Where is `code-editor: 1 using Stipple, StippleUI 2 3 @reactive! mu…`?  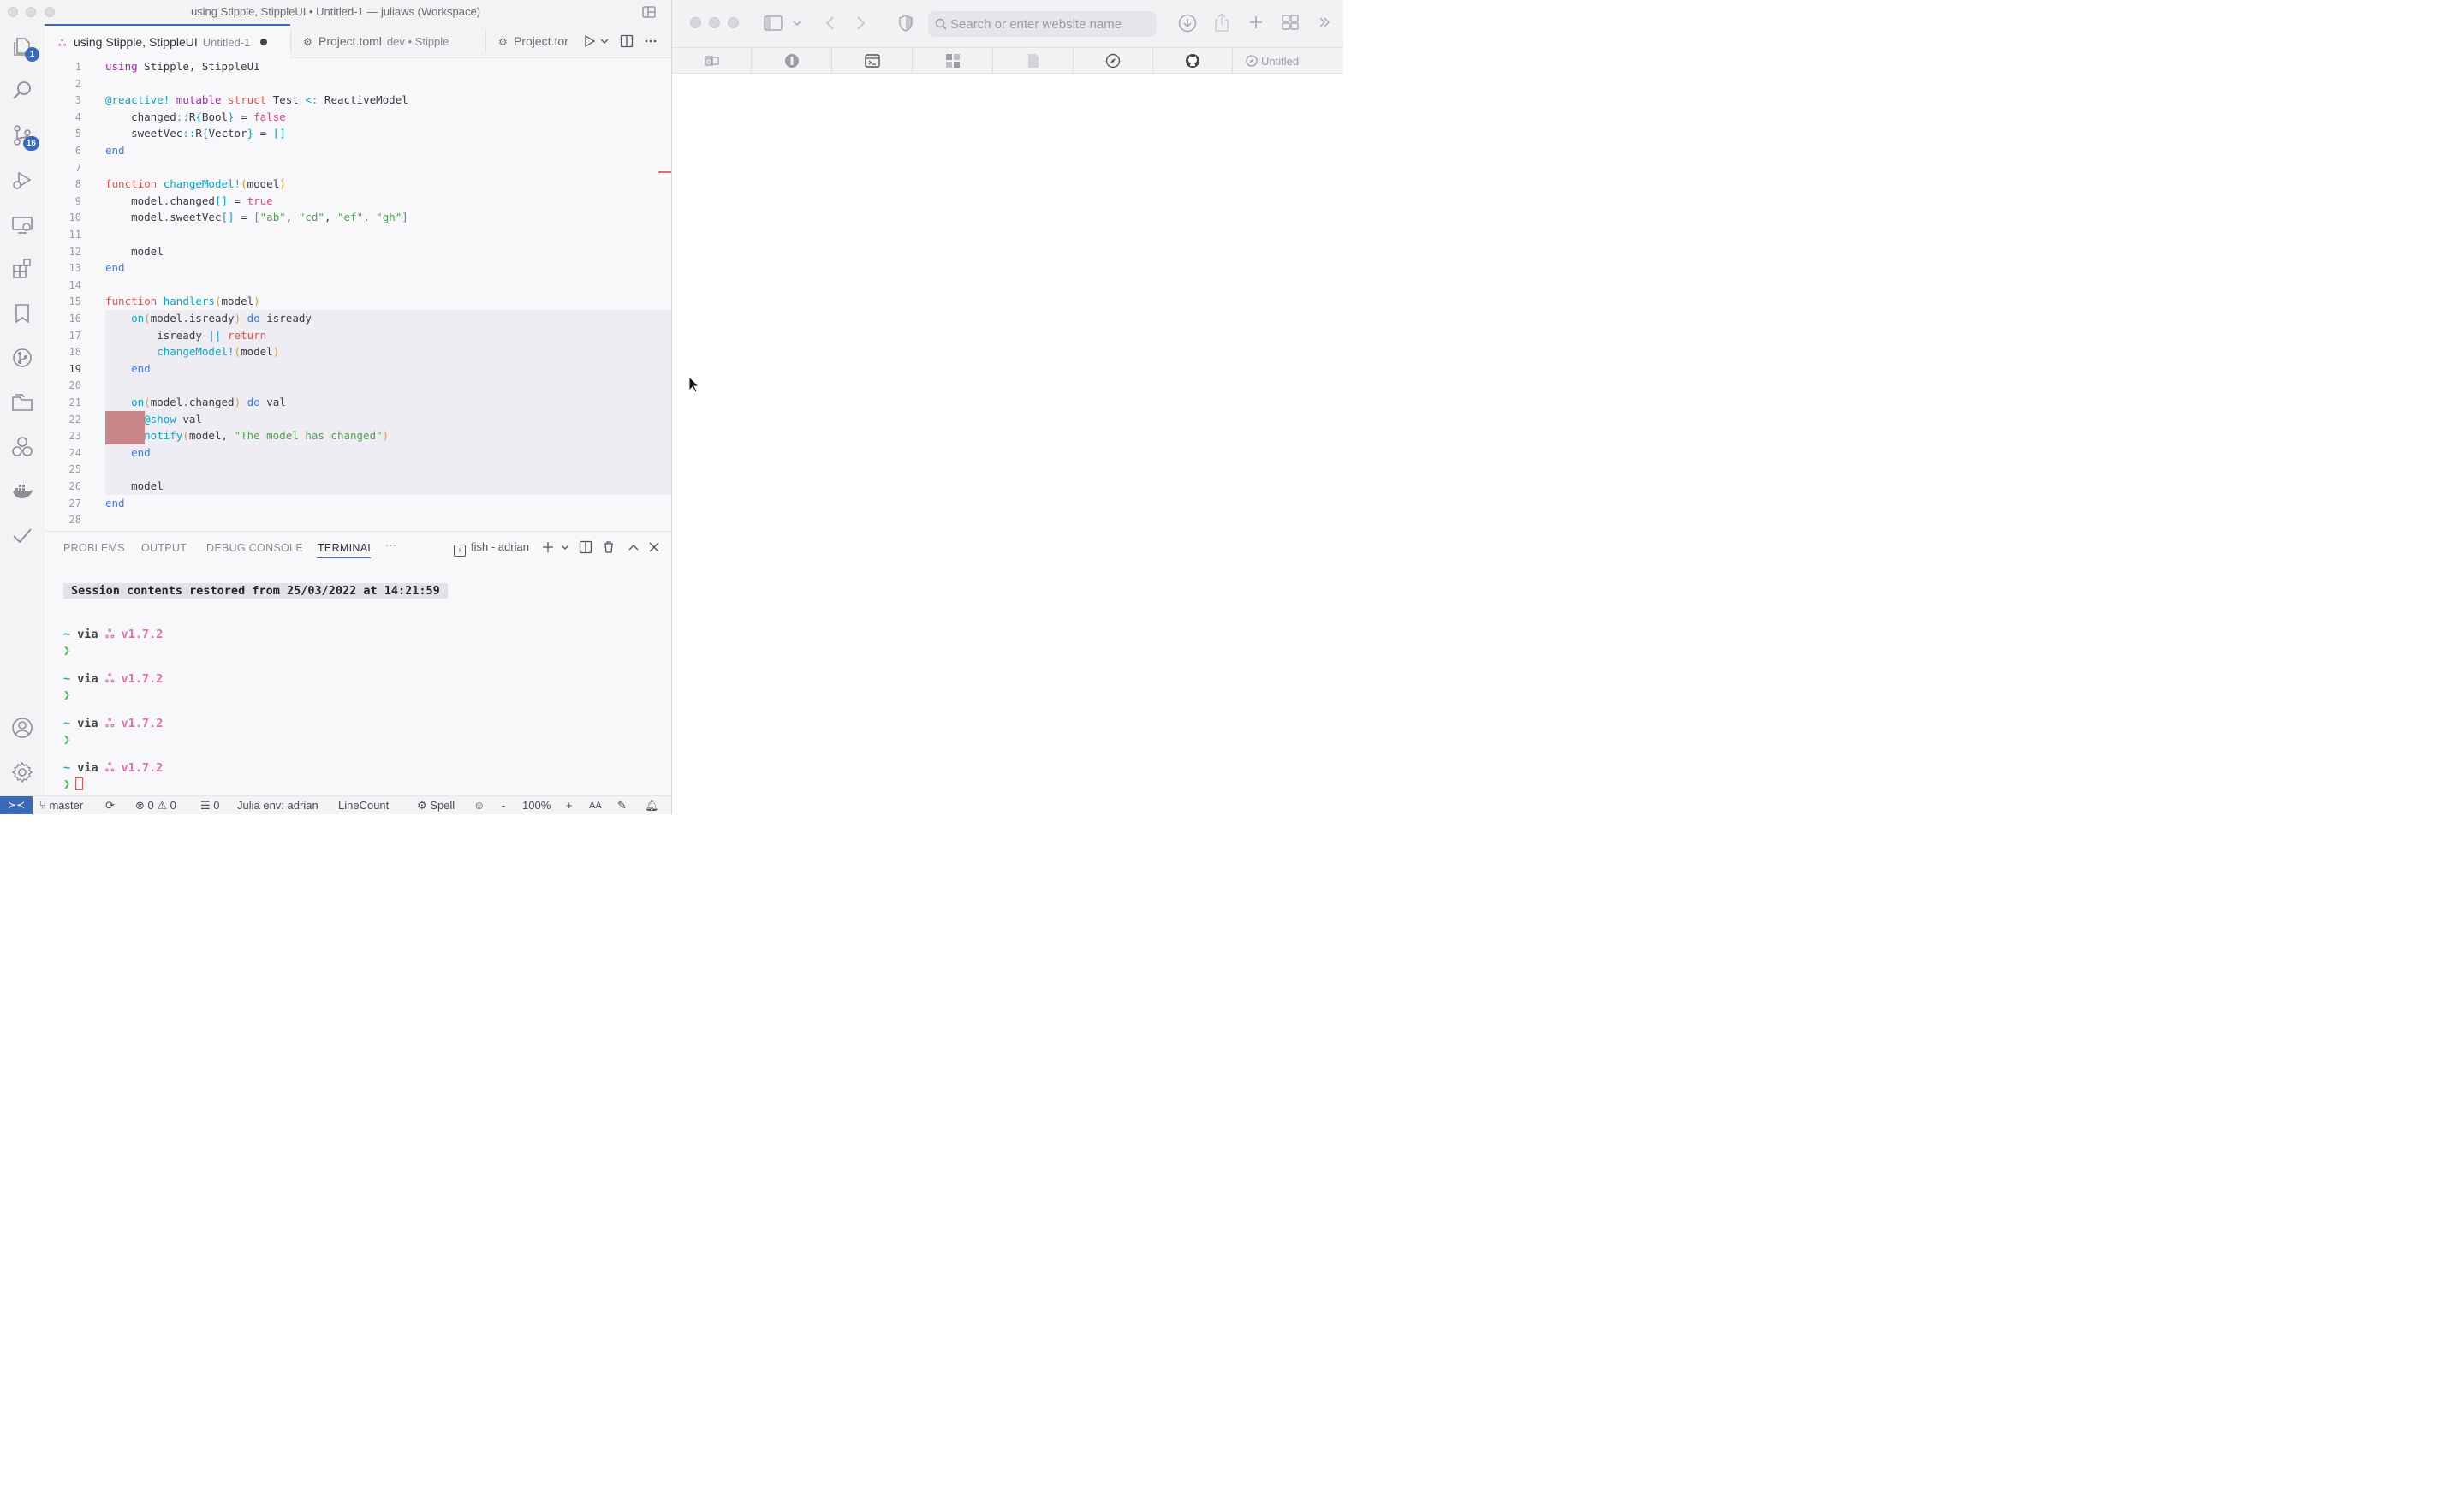
code-editor: 1 using Stipple, StippleUI 2 3 @reactive! mu… is located at coordinates (358, 293).